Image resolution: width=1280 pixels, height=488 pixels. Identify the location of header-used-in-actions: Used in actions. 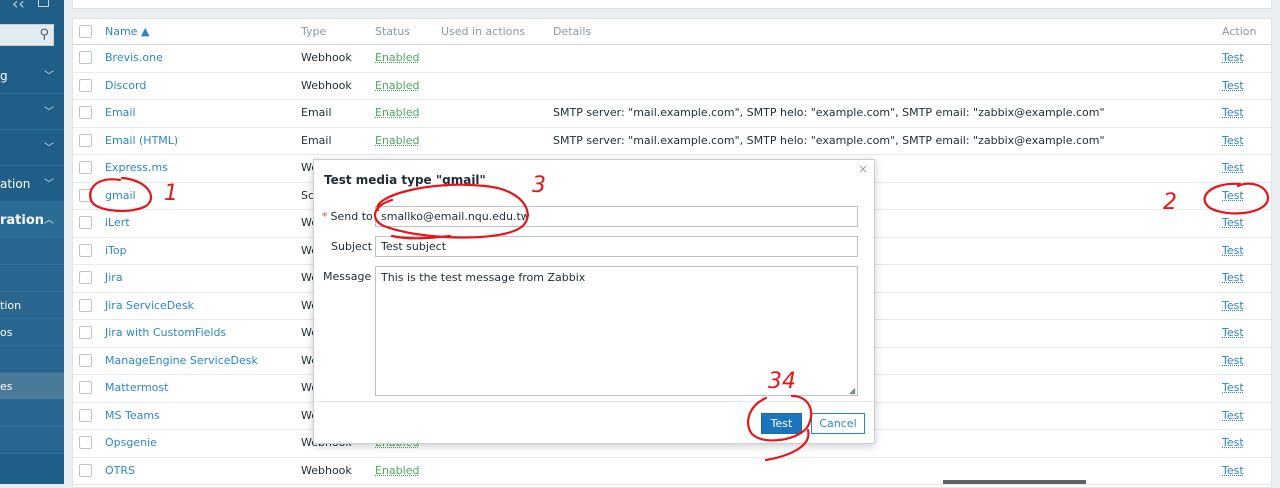
(483, 31).